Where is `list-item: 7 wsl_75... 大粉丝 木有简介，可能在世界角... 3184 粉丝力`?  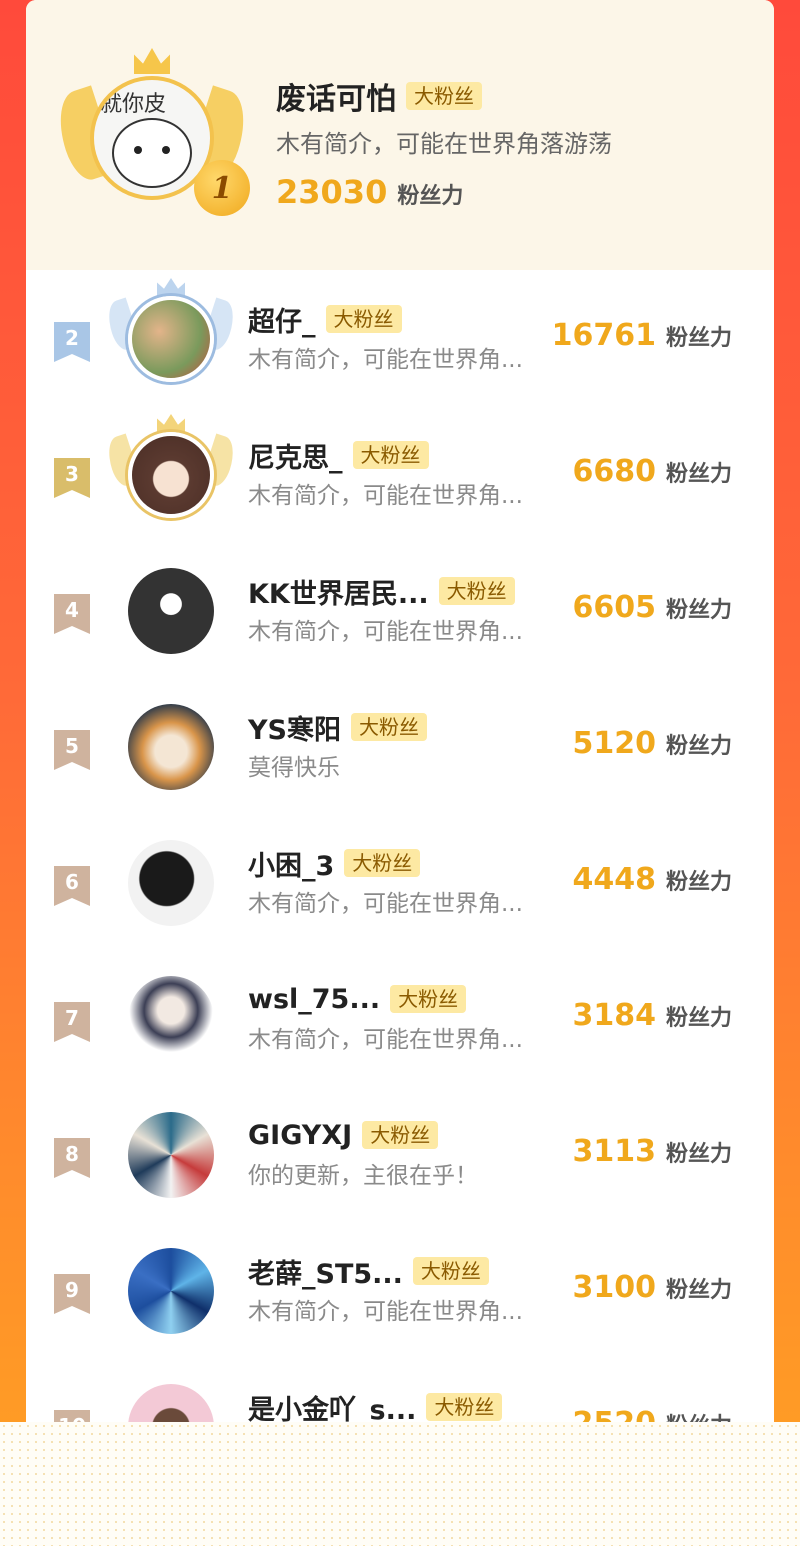
list-item: 7 wsl_75... 大粉丝 木有简介，可能在世界角... 3184 粉丝力 is located at coordinates (400, 1018).